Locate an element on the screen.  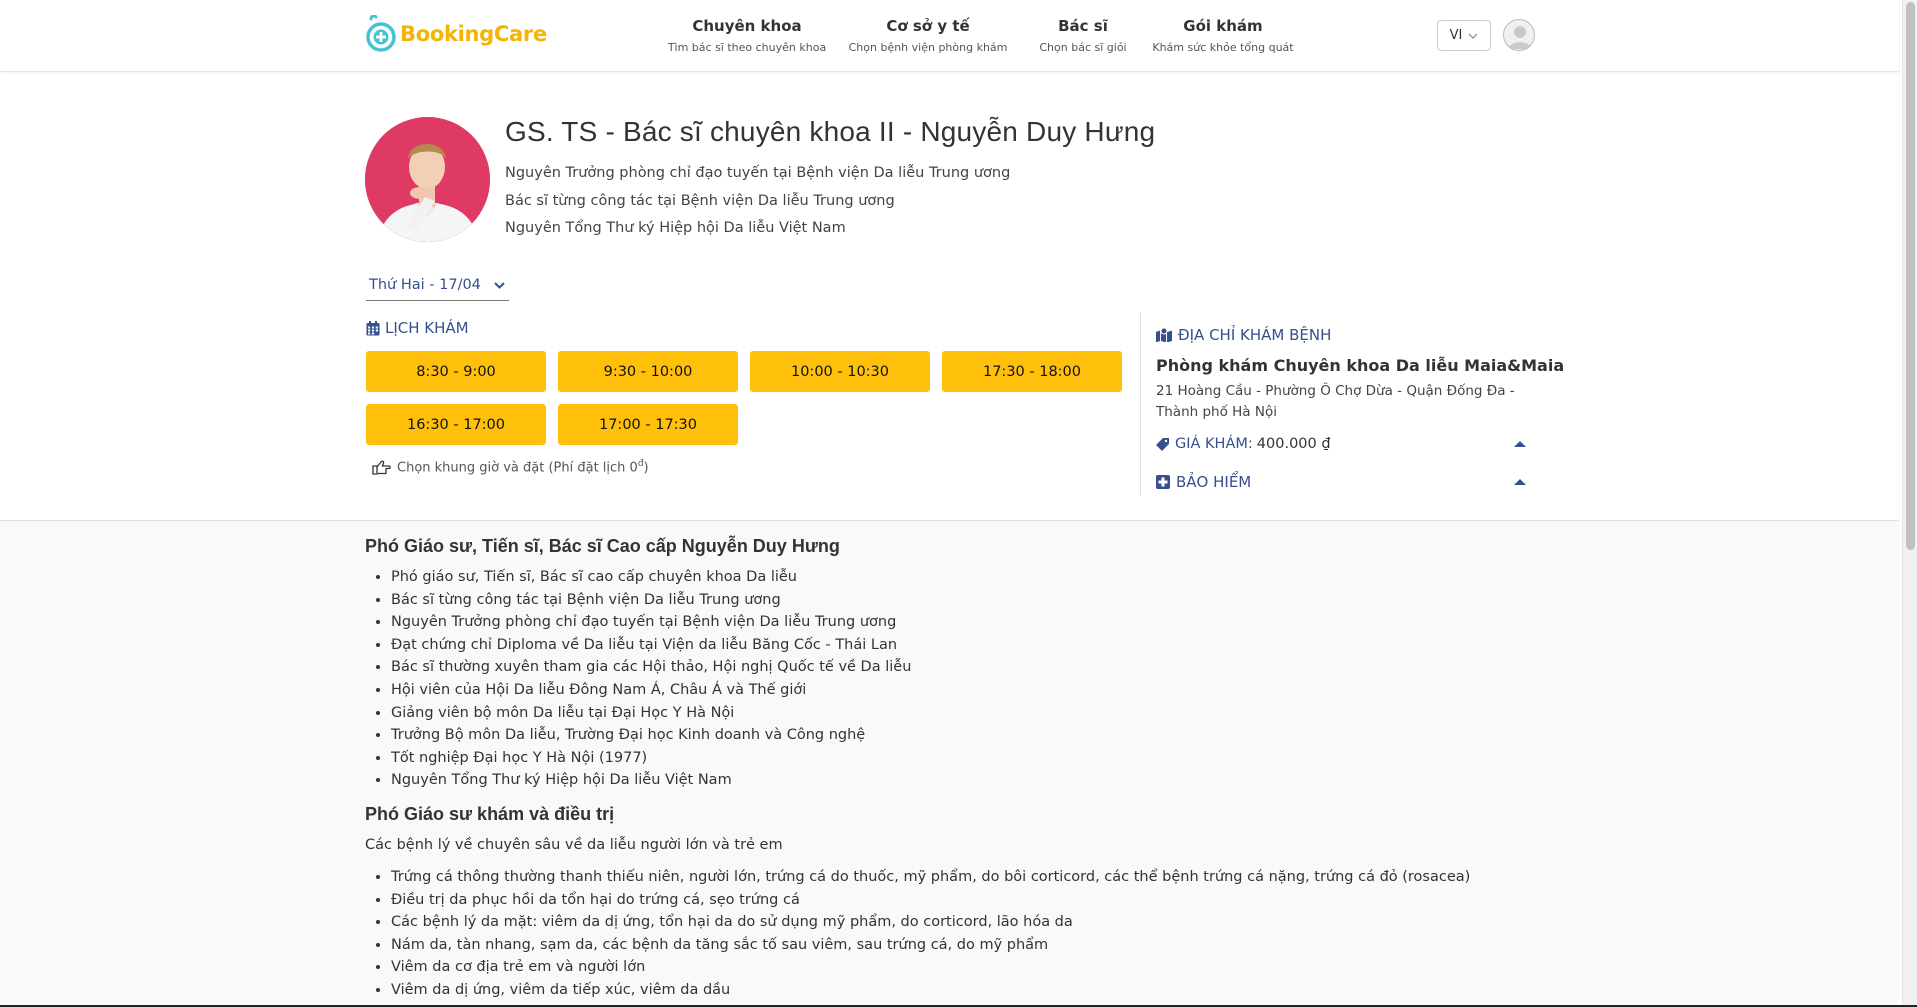
price-label: GIÁ KHÁM: is located at coordinates (1214, 444).